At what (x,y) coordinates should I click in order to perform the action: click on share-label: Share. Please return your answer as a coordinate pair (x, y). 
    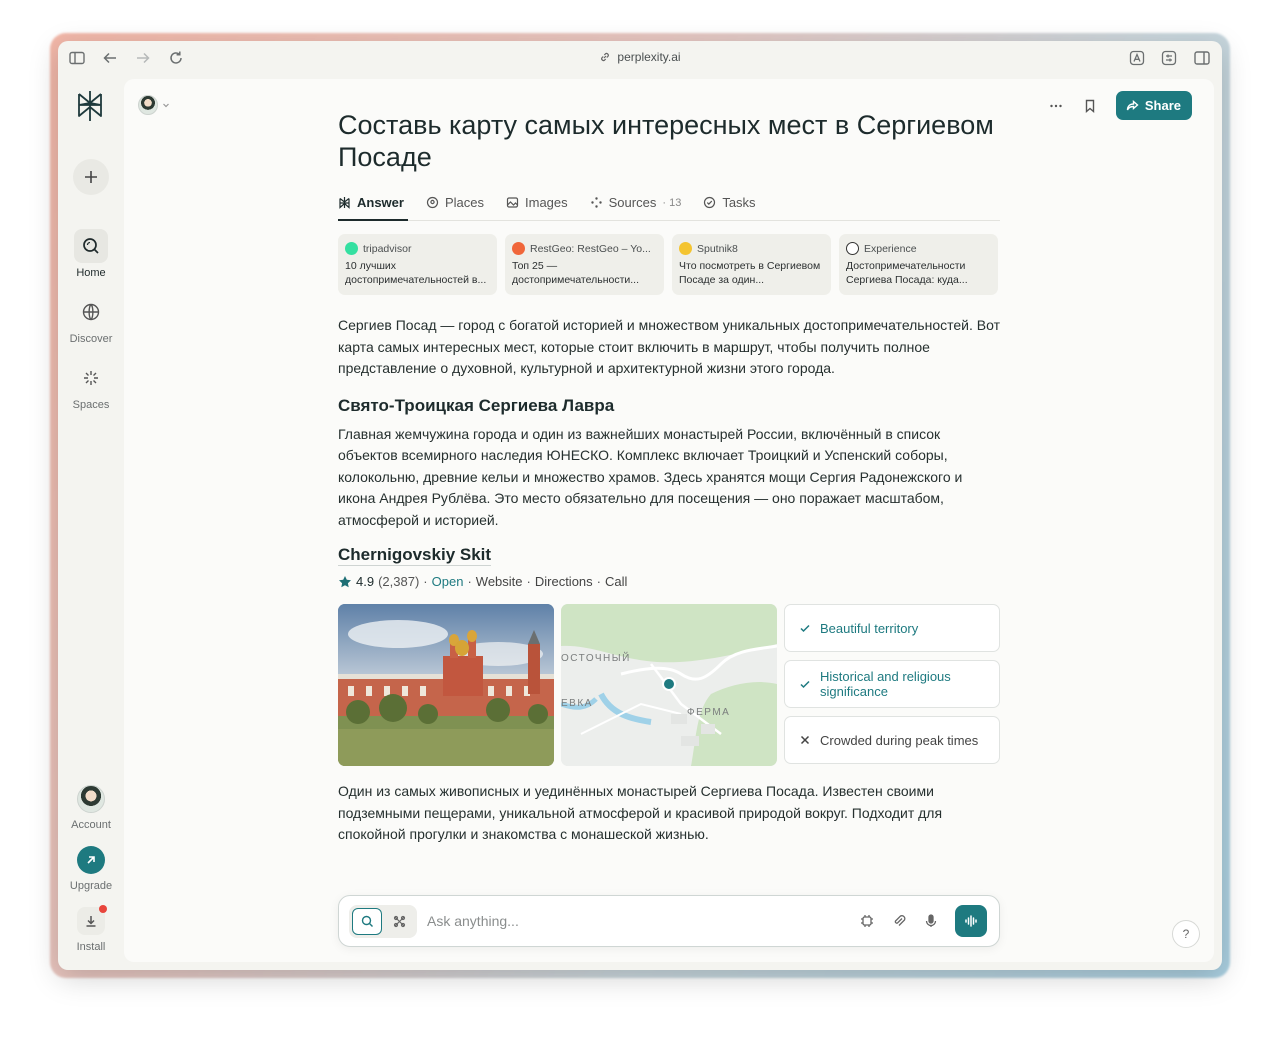
    Looking at the image, I should click on (1162, 105).